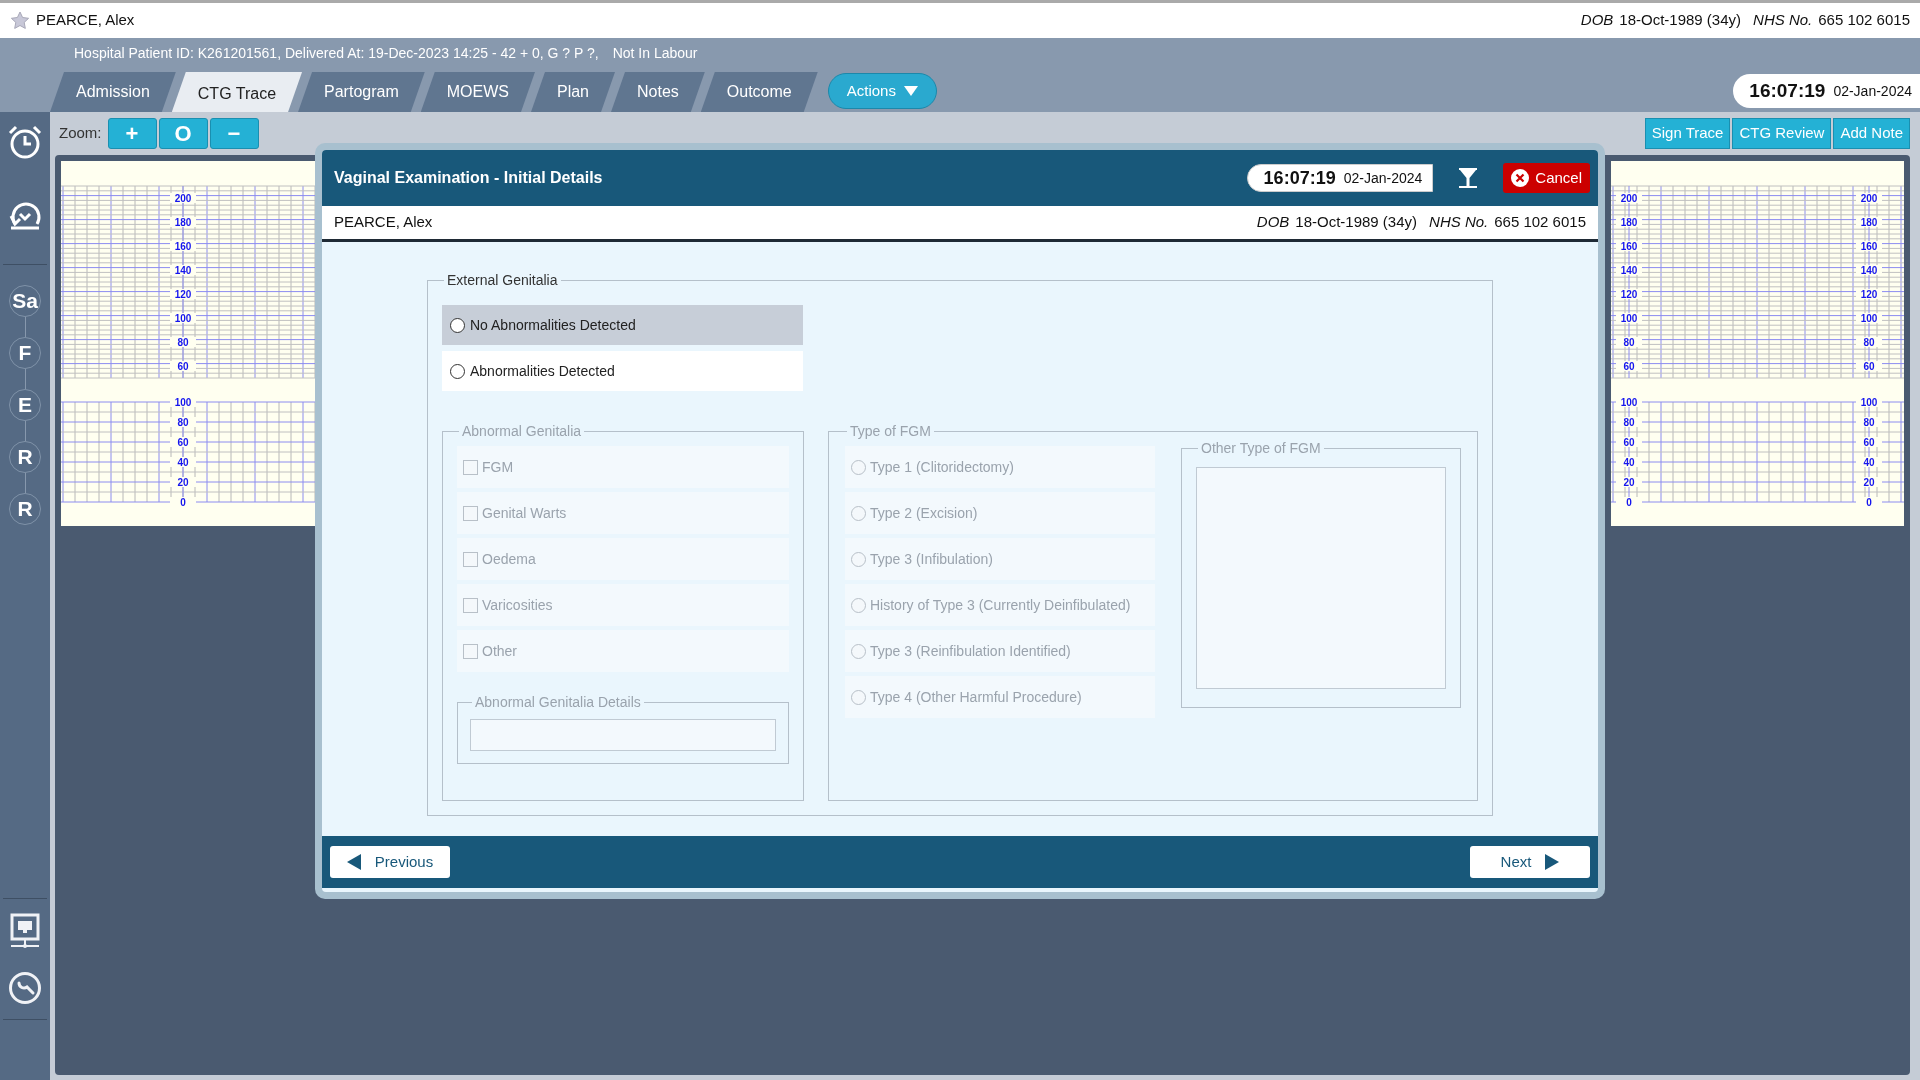 This screenshot has height=1080, width=1920. I want to click on radio-option: No Abnormalities Detected, so click(622, 325).